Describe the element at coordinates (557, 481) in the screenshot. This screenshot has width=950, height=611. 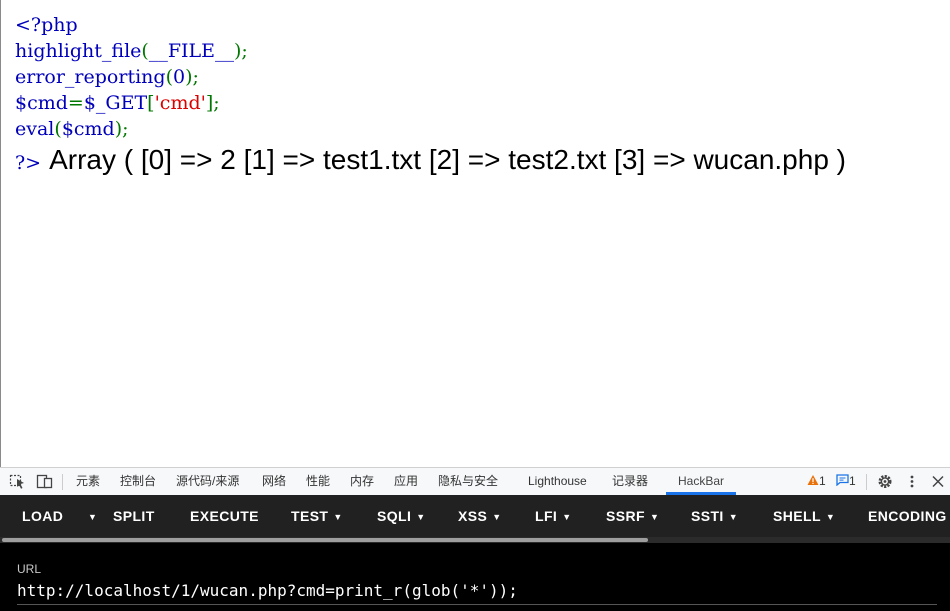
I see `tab-lighthouse: Lighthouse` at that location.